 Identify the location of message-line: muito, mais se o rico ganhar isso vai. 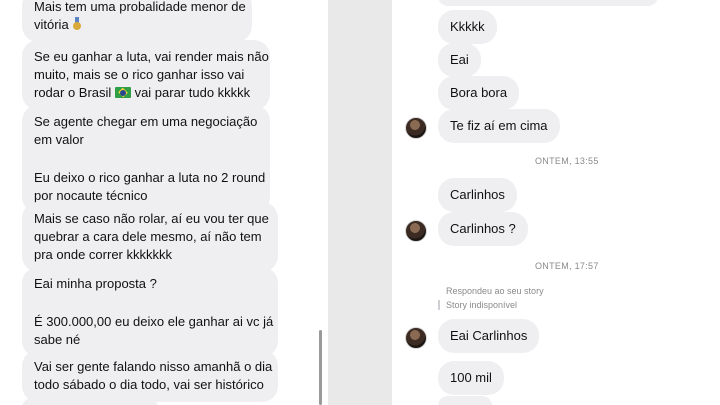
(139, 74).